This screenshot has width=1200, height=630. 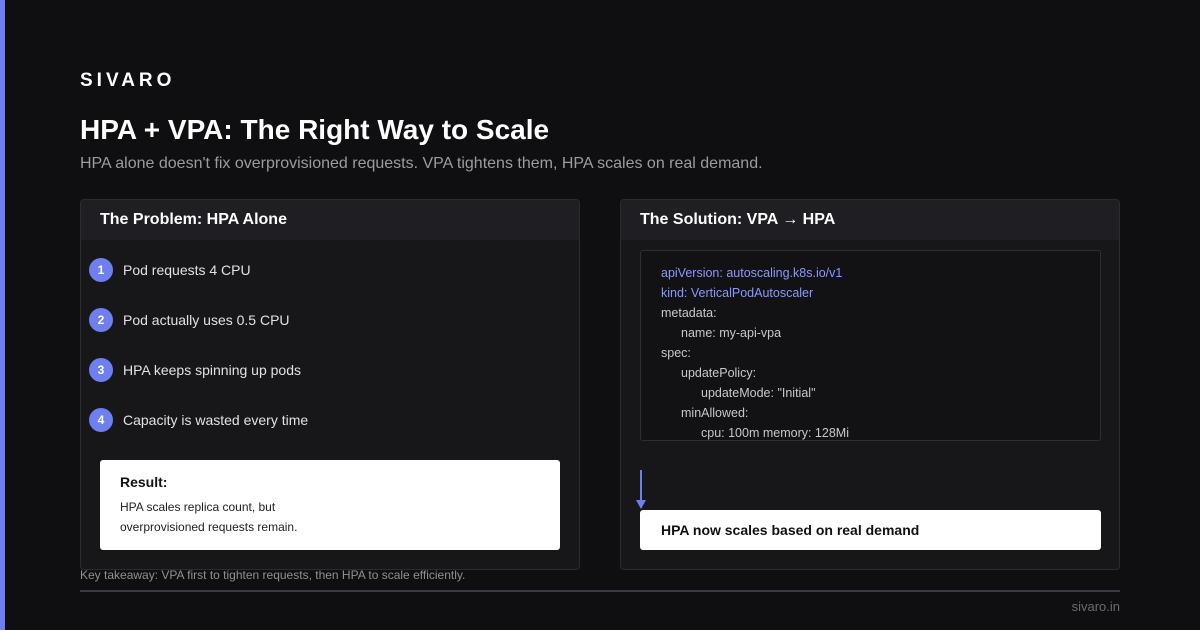 I want to click on step-item: 2 Pod actually uses 0.5 CPU, so click(x=198, y=320).